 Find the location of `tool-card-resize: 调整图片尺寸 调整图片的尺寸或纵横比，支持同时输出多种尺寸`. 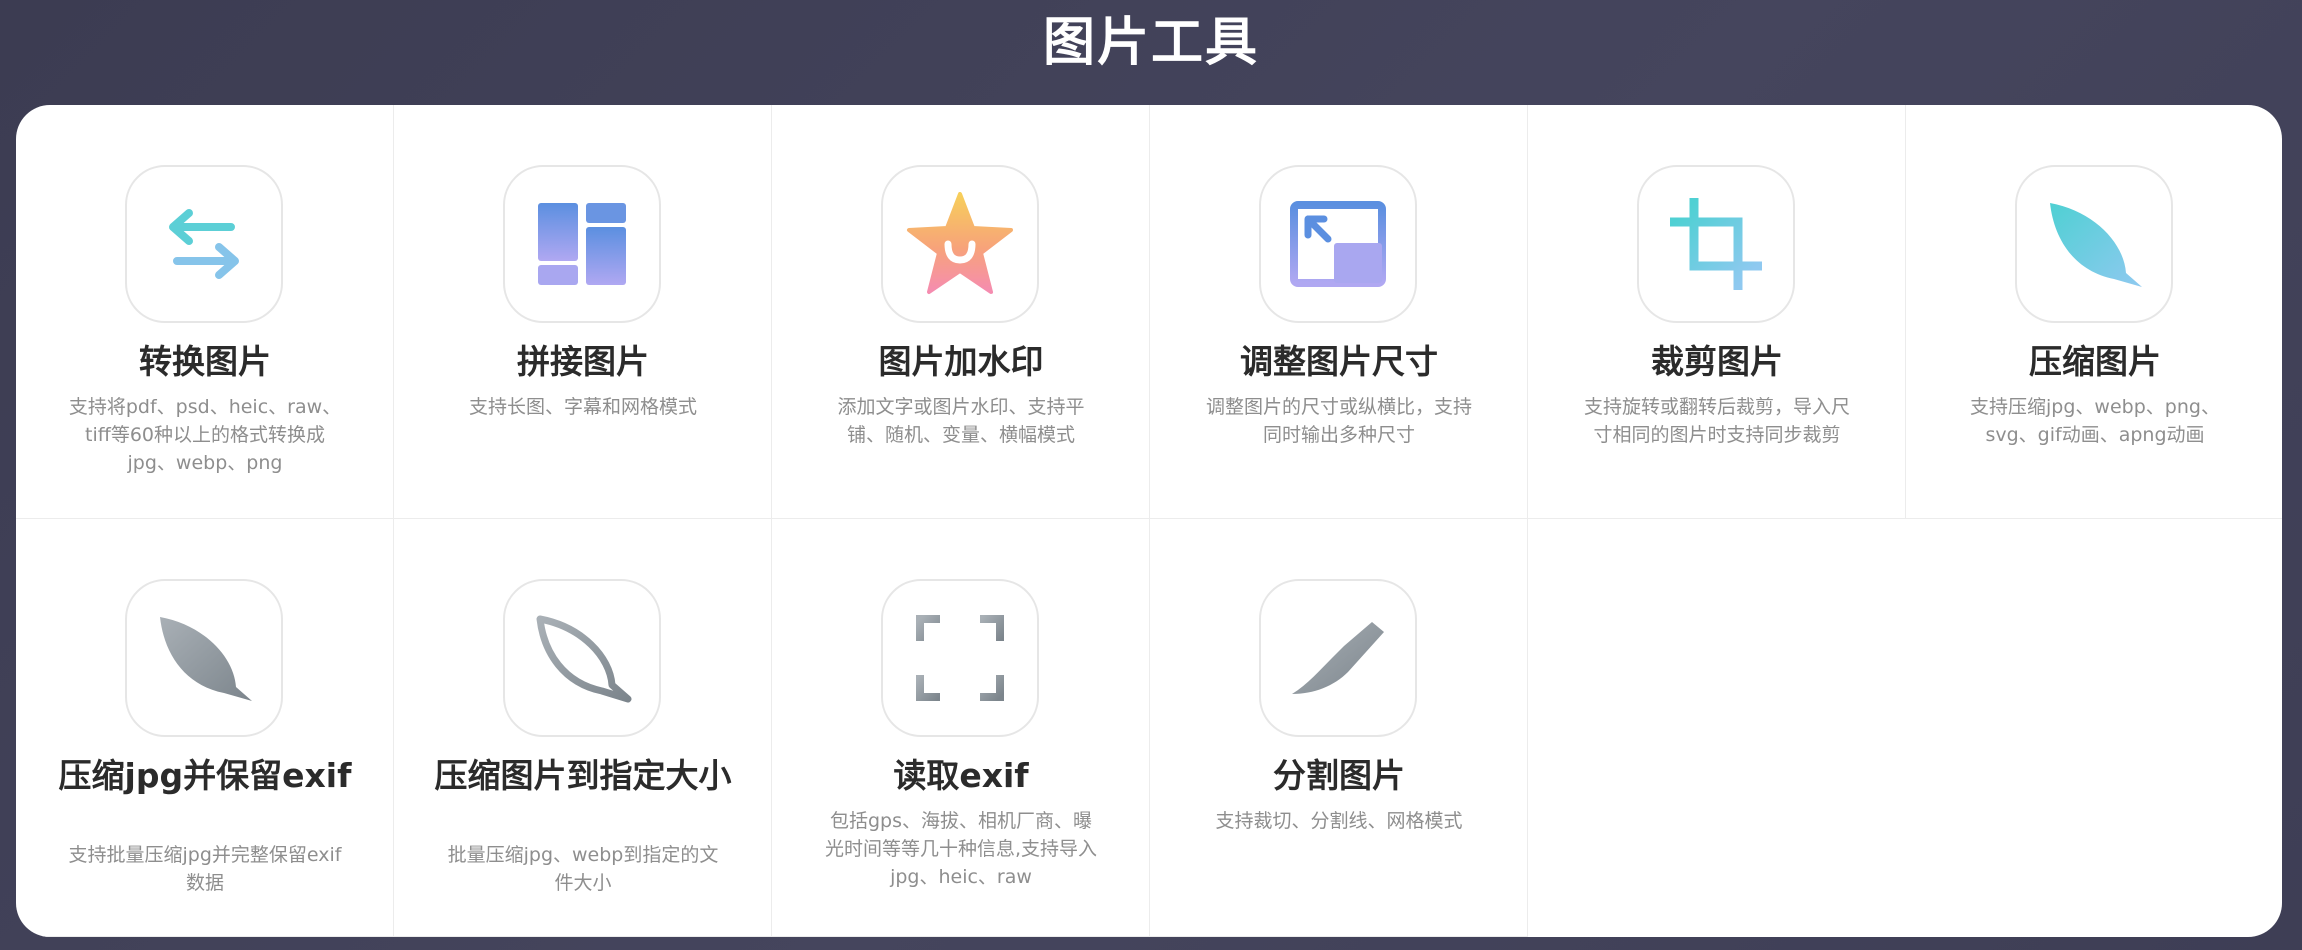

tool-card-resize: 调整图片尺寸 调整图片的尺寸或纵横比，支持同时输出多种尺寸 is located at coordinates (1339, 312).